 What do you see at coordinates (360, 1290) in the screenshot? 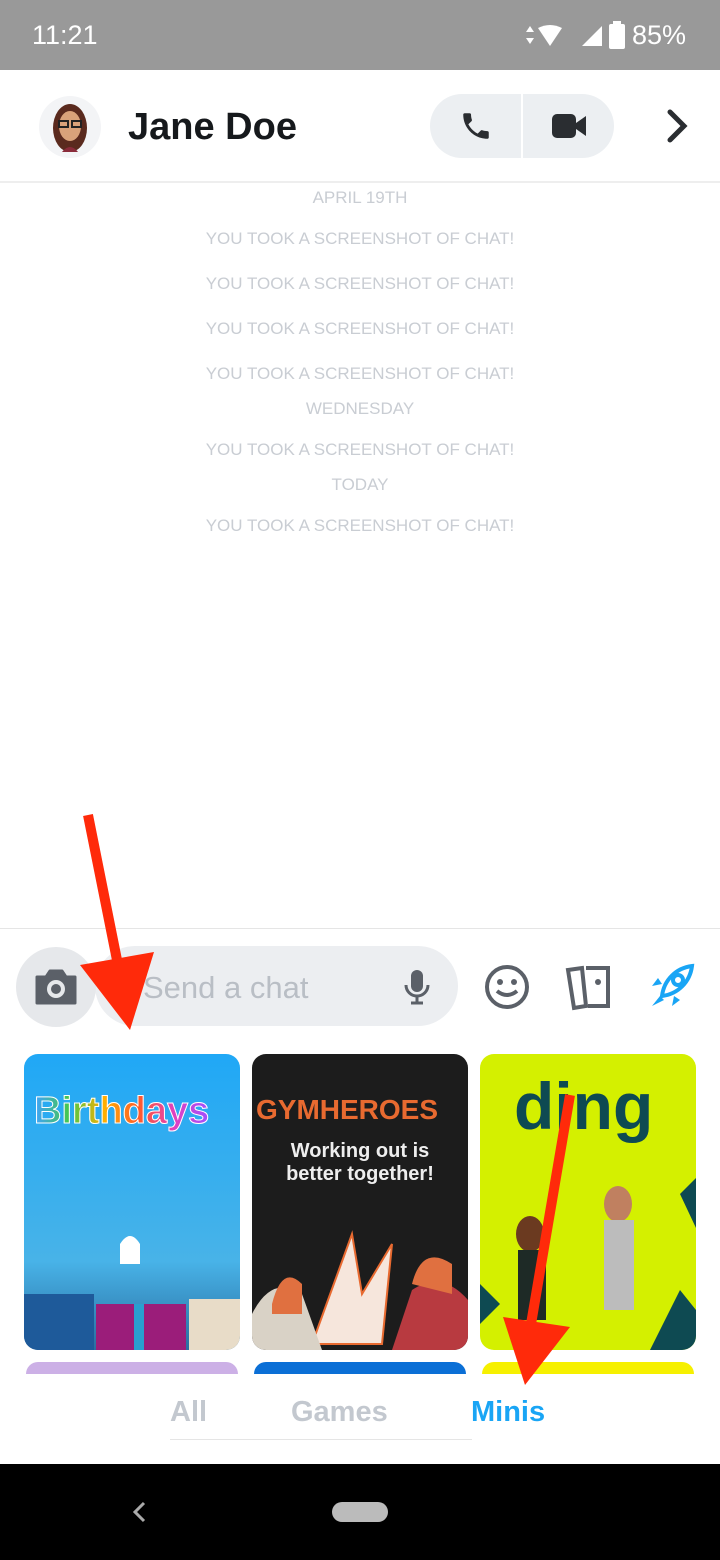
I see `gym-illustration` at bounding box center [360, 1290].